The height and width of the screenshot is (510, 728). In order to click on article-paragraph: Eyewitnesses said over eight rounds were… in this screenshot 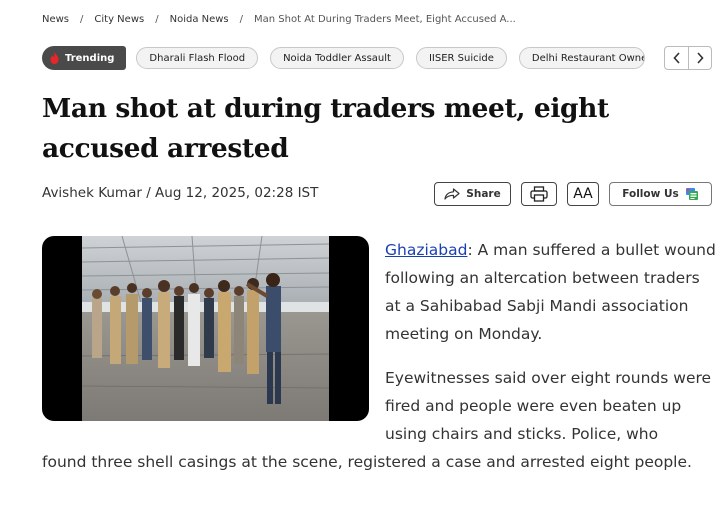, I will do `click(548, 406)`.